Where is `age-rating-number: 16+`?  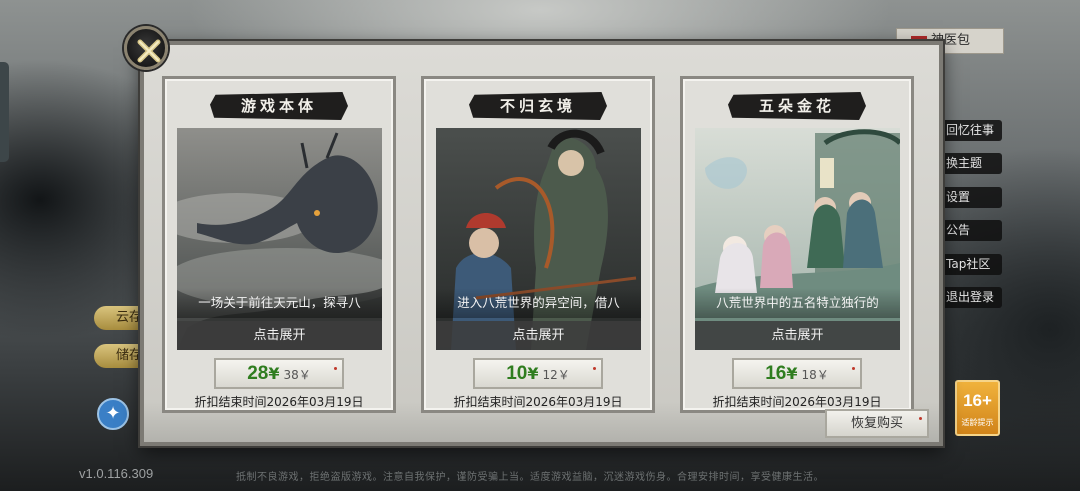 age-rating-number: 16+ is located at coordinates (977, 400).